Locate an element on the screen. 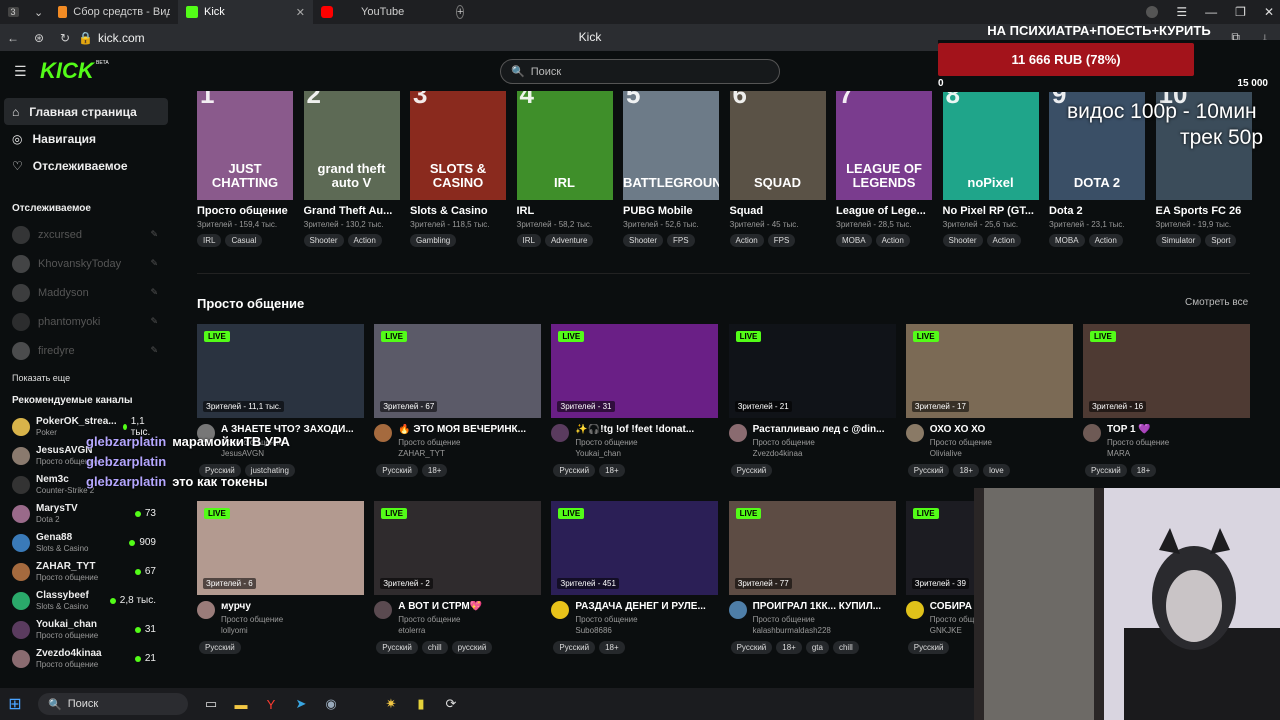  category-image: 4 IRL is located at coordinates (564, 145).